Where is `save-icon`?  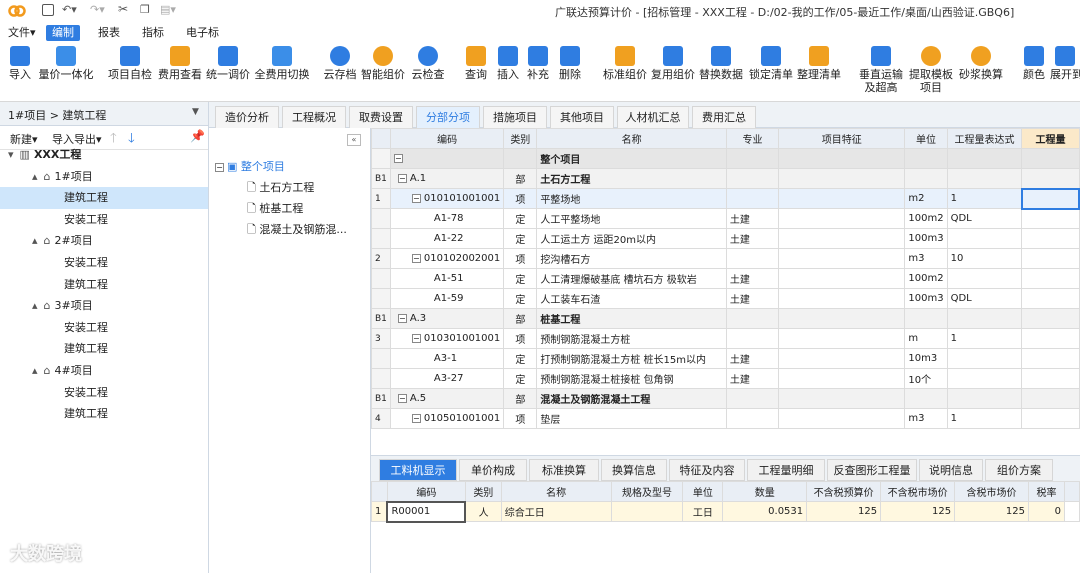
save-icon is located at coordinates (48, 10).